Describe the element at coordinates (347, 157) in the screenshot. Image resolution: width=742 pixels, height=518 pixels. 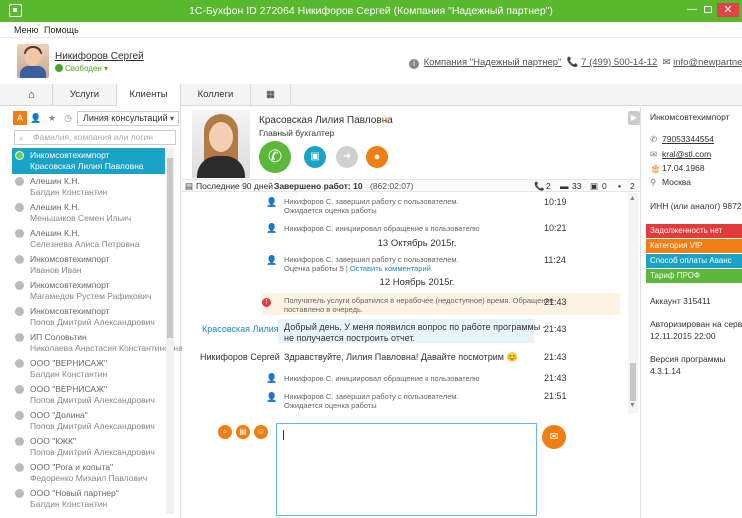
I see `forward-button: ➜` at that location.